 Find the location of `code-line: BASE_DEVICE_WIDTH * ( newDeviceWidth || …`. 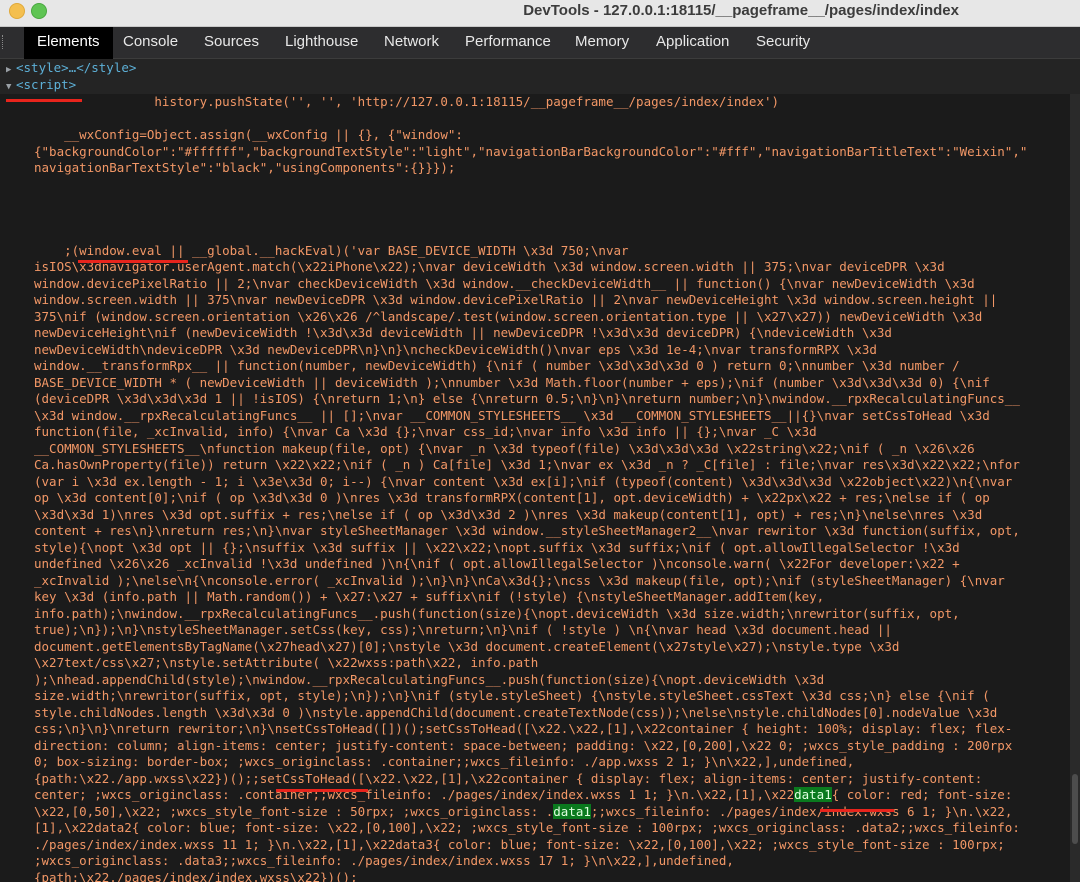

code-line: BASE_DEVICE_WIDTH * ( newDeviceWidth || … is located at coordinates (512, 382).